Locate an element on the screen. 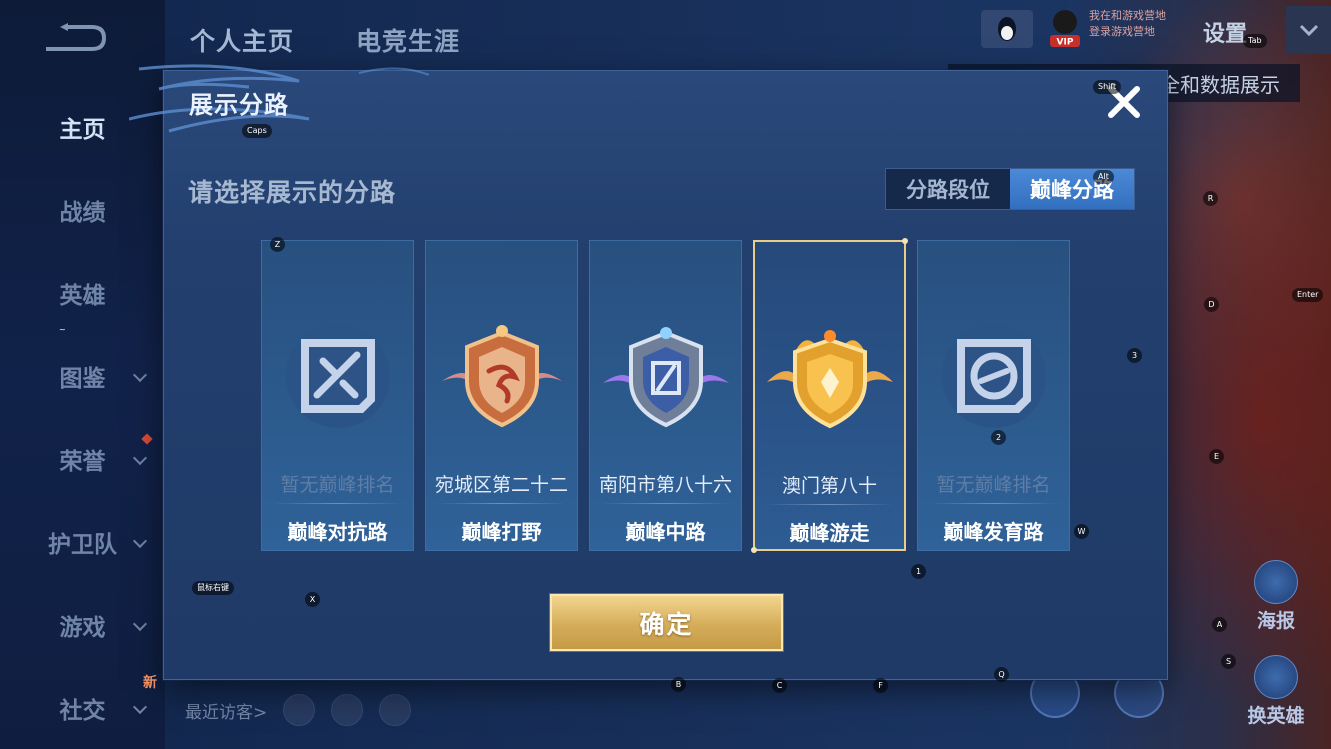 Image resolution: width=1331 pixels, height=749 pixels. poster-button: 海报 is located at coordinates (1276, 596).